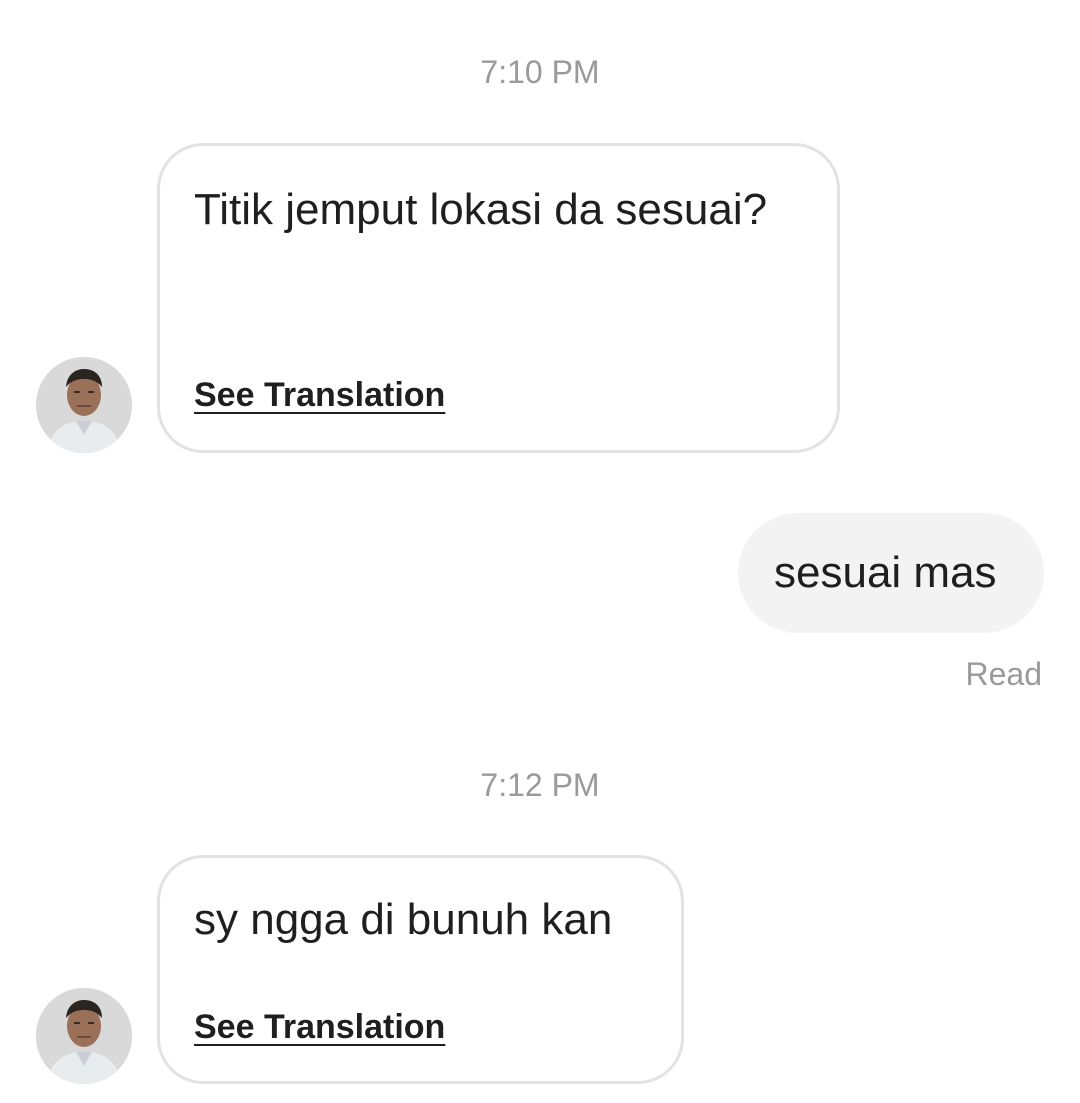 Image resolution: width=1080 pixels, height=1103 pixels. I want to click on read-receipt: Read, so click(1004, 674).